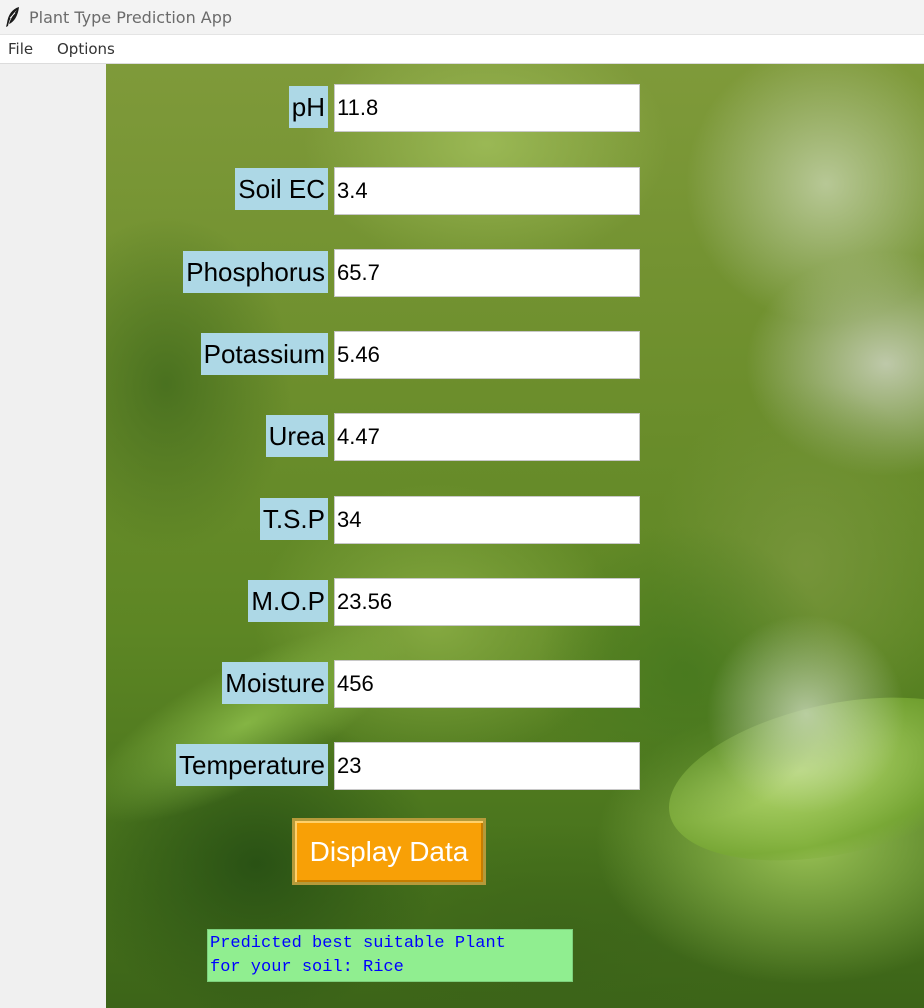 This screenshot has height=1008, width=924. Describe the element at coordinates (806, 714) in the screenshot. I see `leaf-shape` at that location.